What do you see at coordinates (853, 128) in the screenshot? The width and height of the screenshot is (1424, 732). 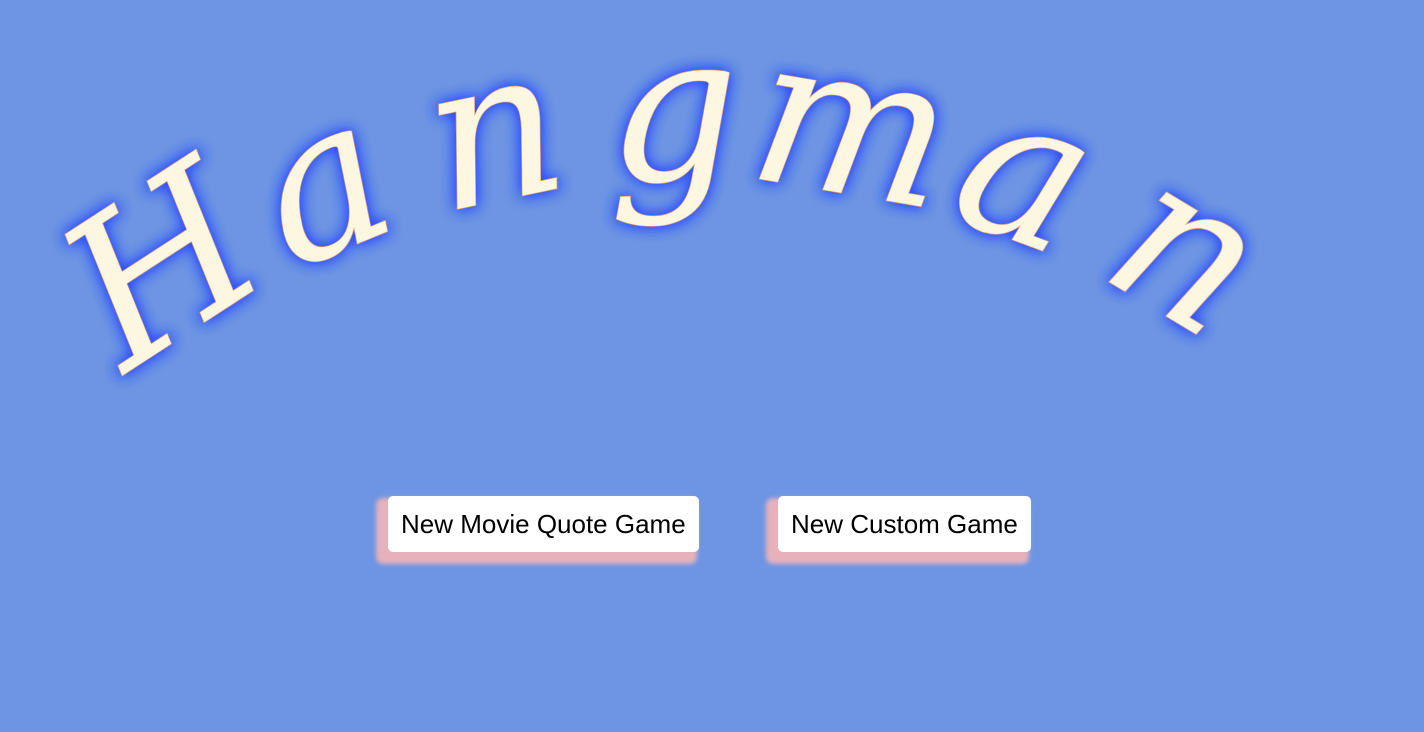 I see `title-letter: m` at bounding box center [853, 128].